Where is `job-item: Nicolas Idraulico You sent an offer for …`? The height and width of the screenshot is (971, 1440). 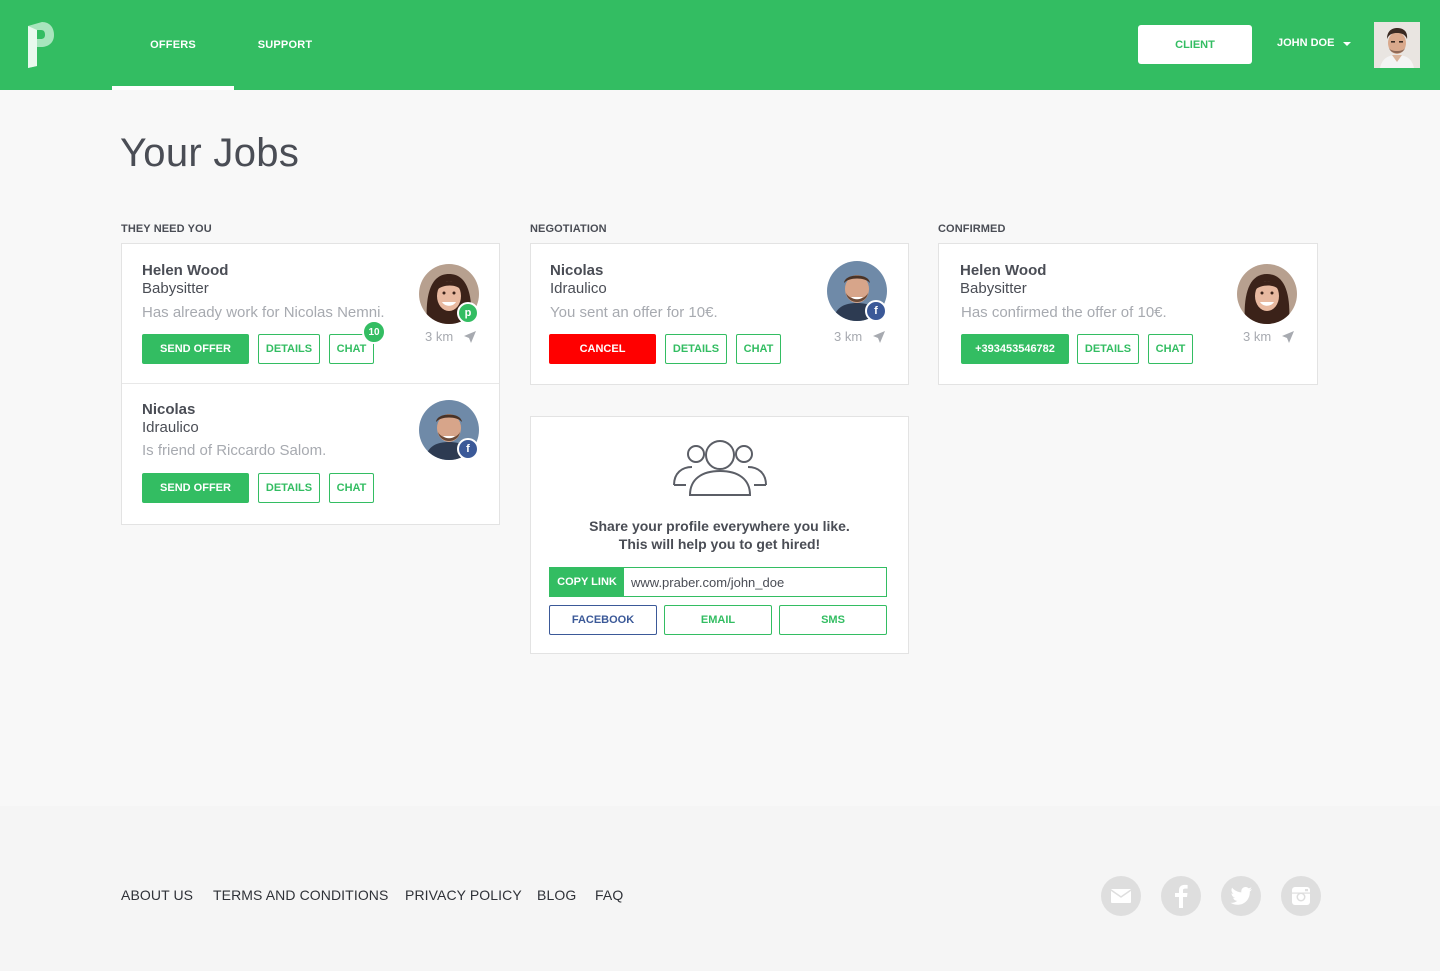 job-item: Nicolas Idraulico You sent an offer for … is located at coordinates (719, 314).